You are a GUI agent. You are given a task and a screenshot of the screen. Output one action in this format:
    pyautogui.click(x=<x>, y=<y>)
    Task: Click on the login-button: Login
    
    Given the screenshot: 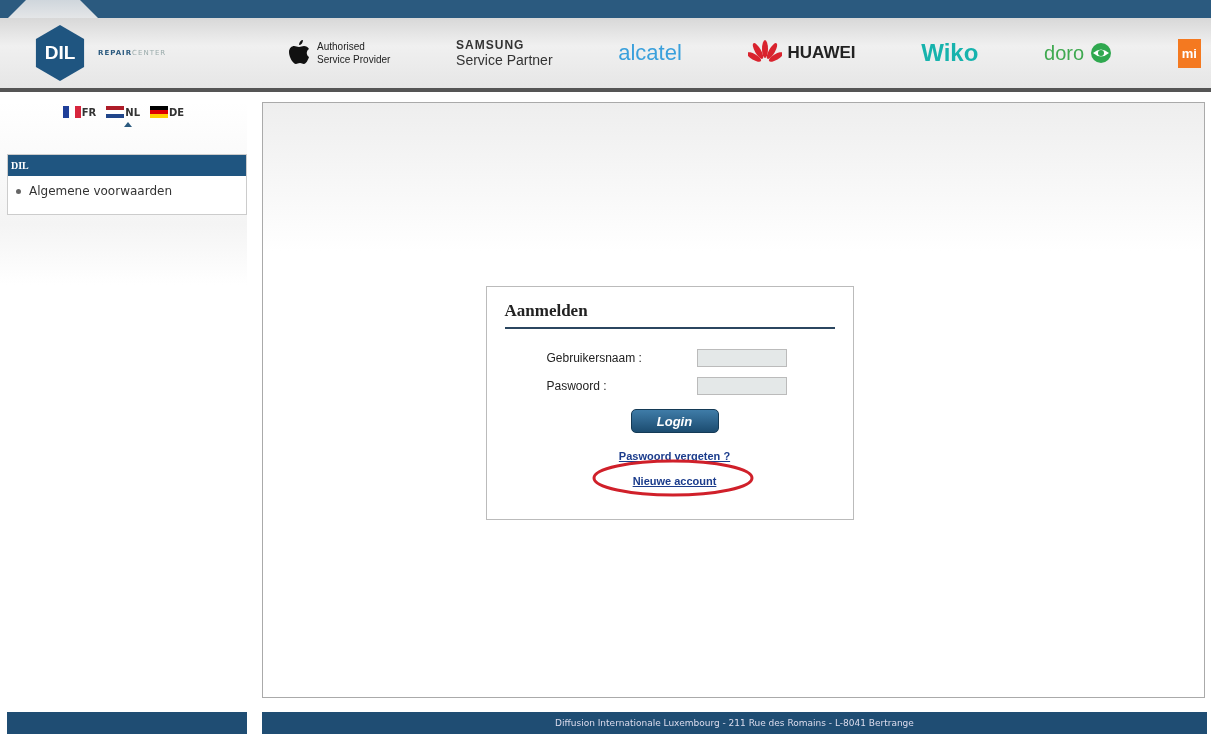 What is the action you would take?
    pyautogui.click(x=674, y=421)
    